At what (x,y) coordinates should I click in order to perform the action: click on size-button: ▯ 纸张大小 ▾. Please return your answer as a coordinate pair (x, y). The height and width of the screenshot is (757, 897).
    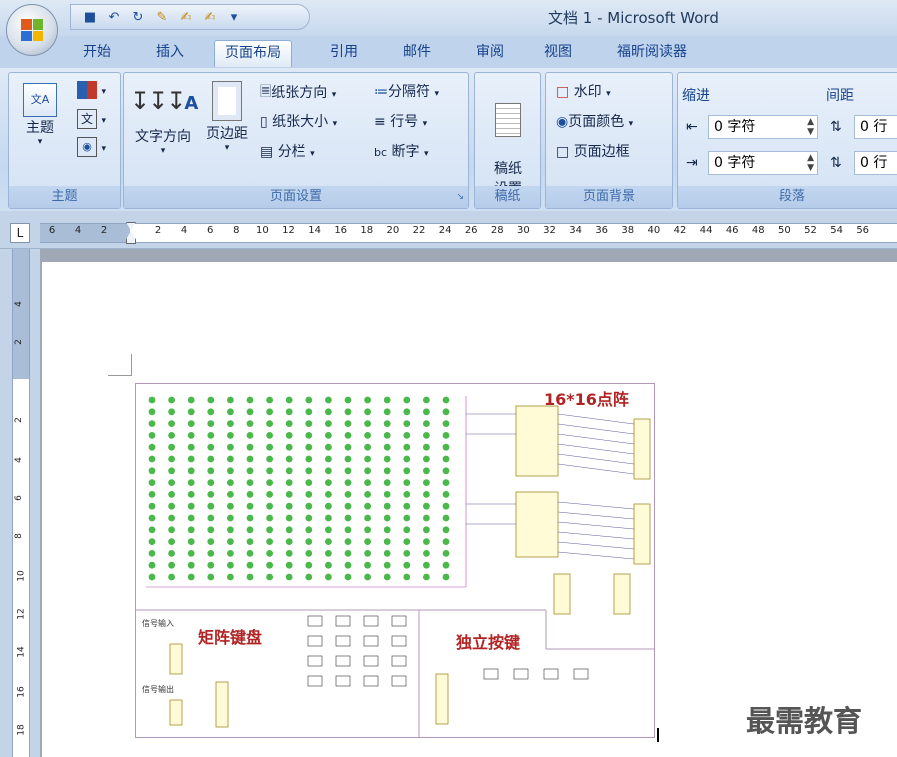
    Looking at the image, I should click on (298, 121).